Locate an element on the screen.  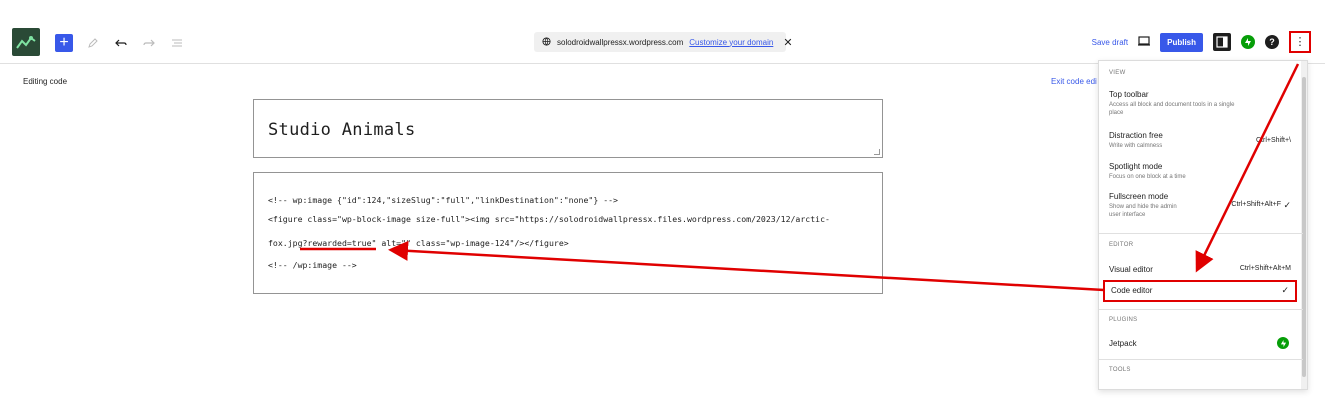
site-url: solodroidwallpressx.wordpress.com is located at coordinates (620, 42).